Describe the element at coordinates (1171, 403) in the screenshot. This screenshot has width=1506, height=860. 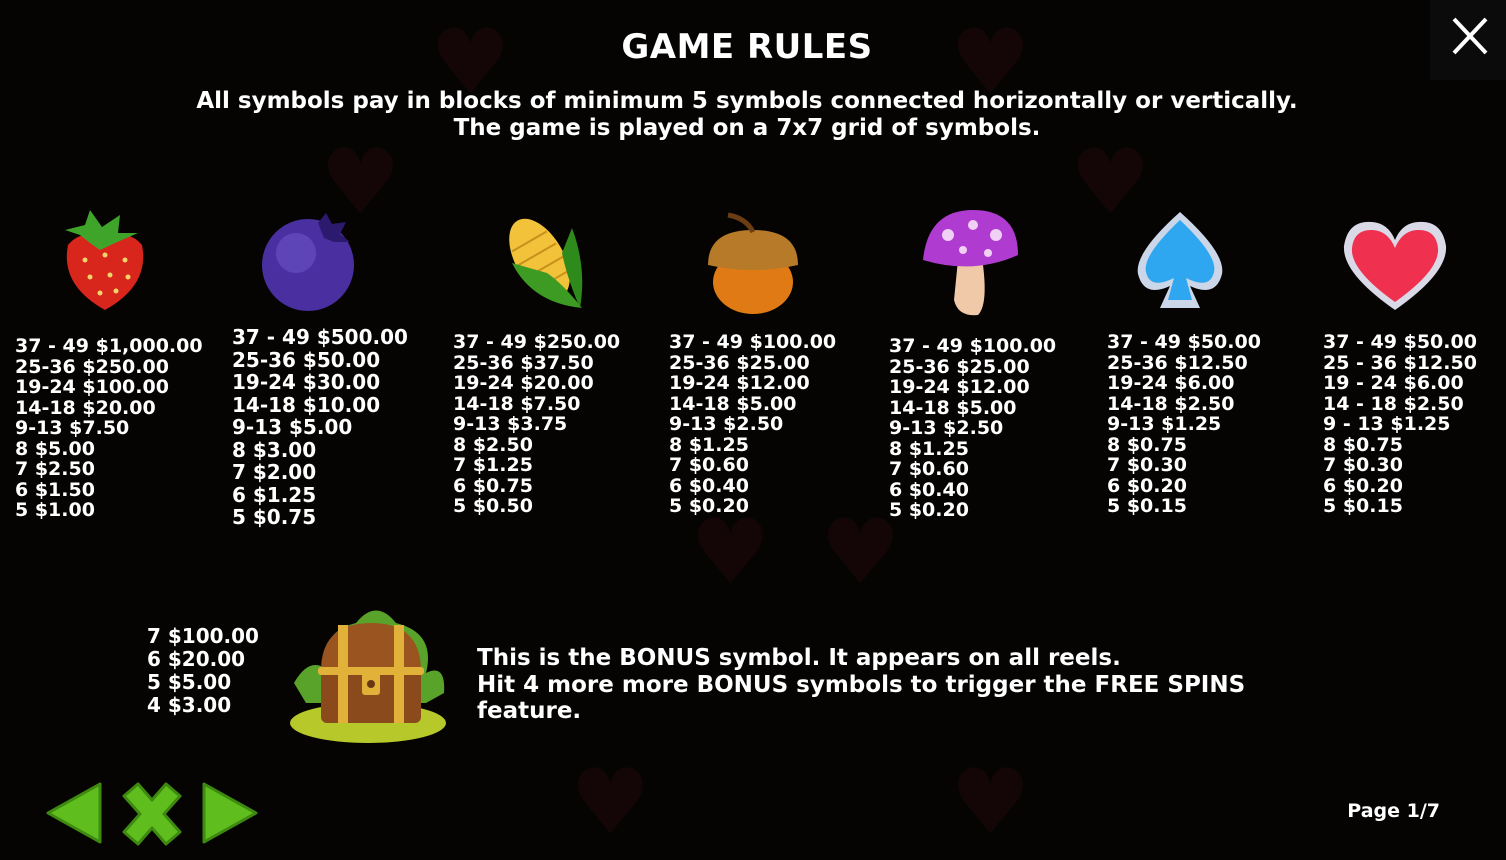
I see `pay-row: 14-18 $2.50` at that location.